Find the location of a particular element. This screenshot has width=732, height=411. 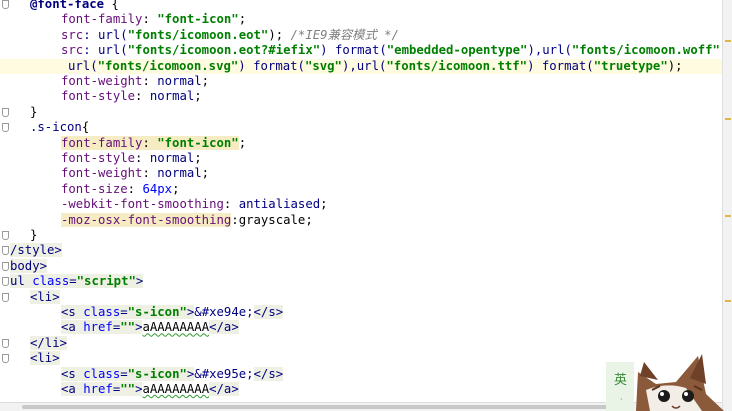

code-token: "fonts/icomoon.woff" is located at coordinates (645, 50).